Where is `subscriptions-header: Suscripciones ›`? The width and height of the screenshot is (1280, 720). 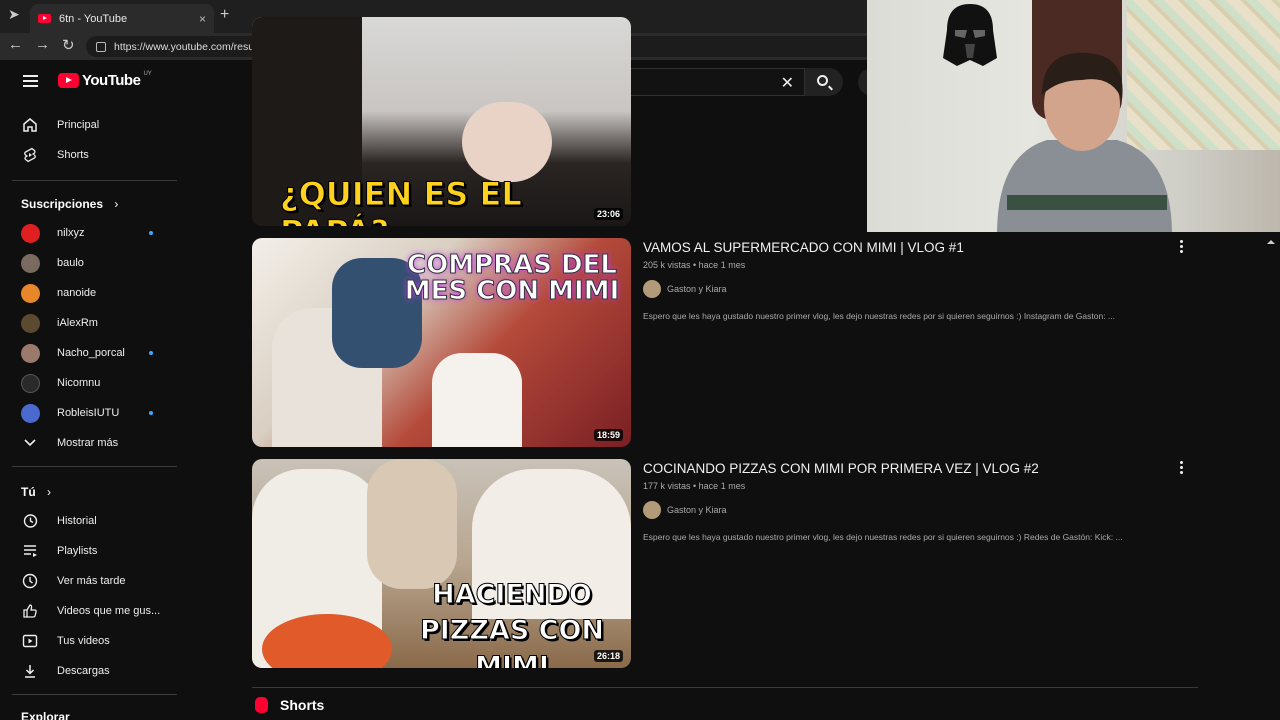 subscriptions-header: Suscripciones › is located at coordinates (69, 204).